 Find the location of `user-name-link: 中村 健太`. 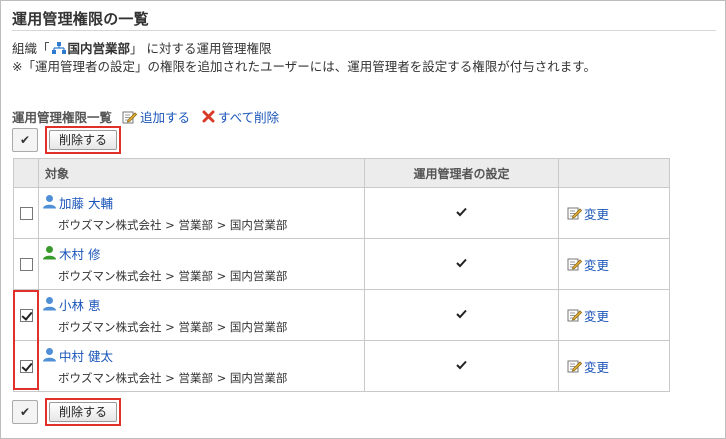

user-name-link: 中村 健太 is located at coordinates (86, 355).